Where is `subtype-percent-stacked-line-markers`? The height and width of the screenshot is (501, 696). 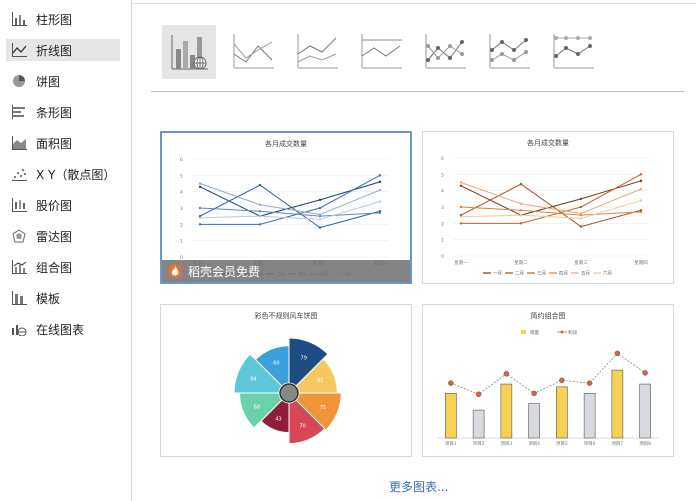 subtype-percent-stacked-line-markers is located at coordinates (573, 52).